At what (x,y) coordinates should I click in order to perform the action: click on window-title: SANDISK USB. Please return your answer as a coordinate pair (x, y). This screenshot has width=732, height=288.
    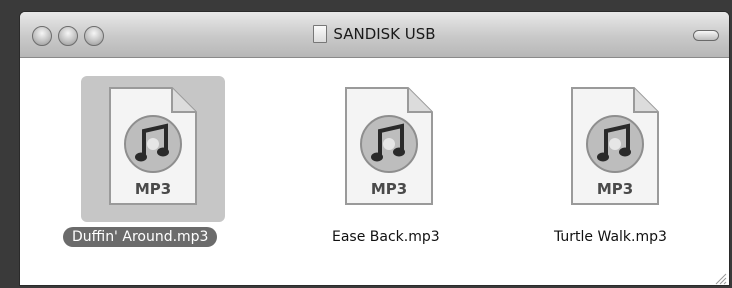
    Looking at the image, I should click on (374, 34).